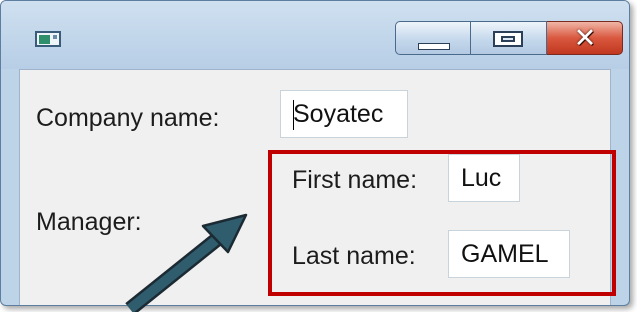 The height and width of the screenshot is (312, 637). What do you see at coordinates (178, 270) in the screenshot?
I see `arrow-shaft-fill` at bounding box center [178, 270].